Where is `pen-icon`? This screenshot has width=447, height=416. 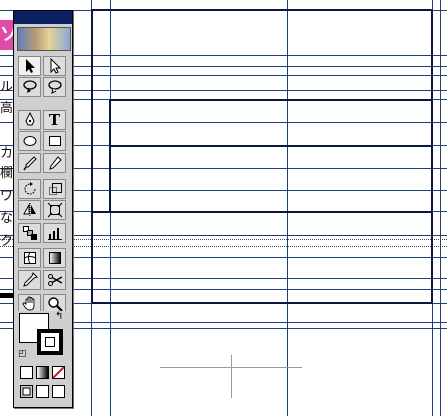
pen-icon is located at coordinates (29, 119).